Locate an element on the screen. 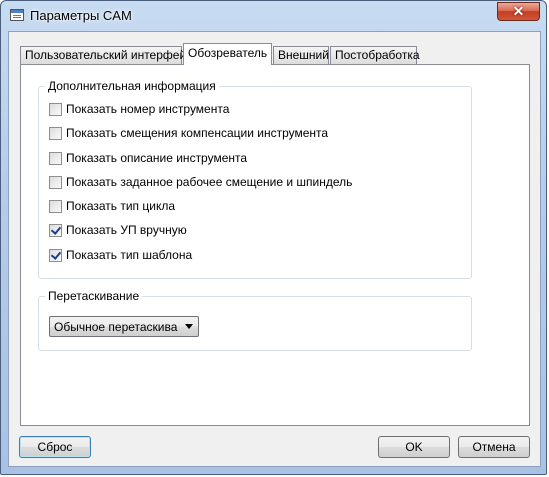  close-button: ✕ is located at coordinates (518, 11).